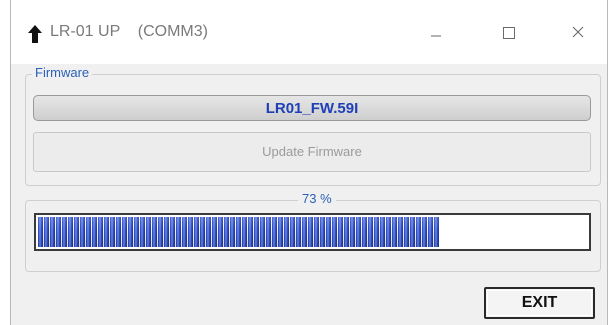 This screenshot has height=325, width=608. Describe the element at coordinates (436, 32) in the screenshot. I see `minimize-button` at that location.